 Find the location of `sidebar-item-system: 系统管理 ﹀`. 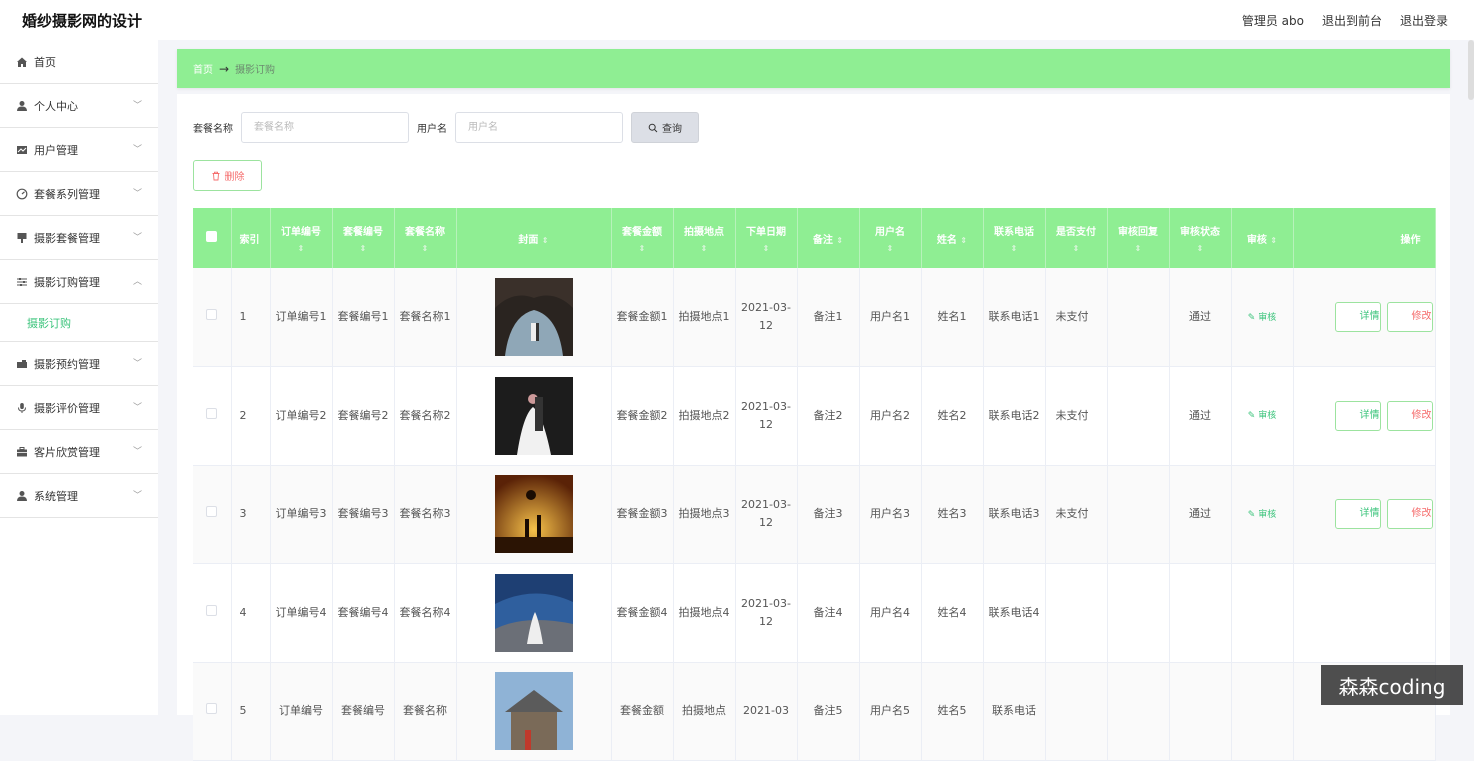

sidebar-item-system: 系统管理 ﹀ is located at coordinates (79, 496).